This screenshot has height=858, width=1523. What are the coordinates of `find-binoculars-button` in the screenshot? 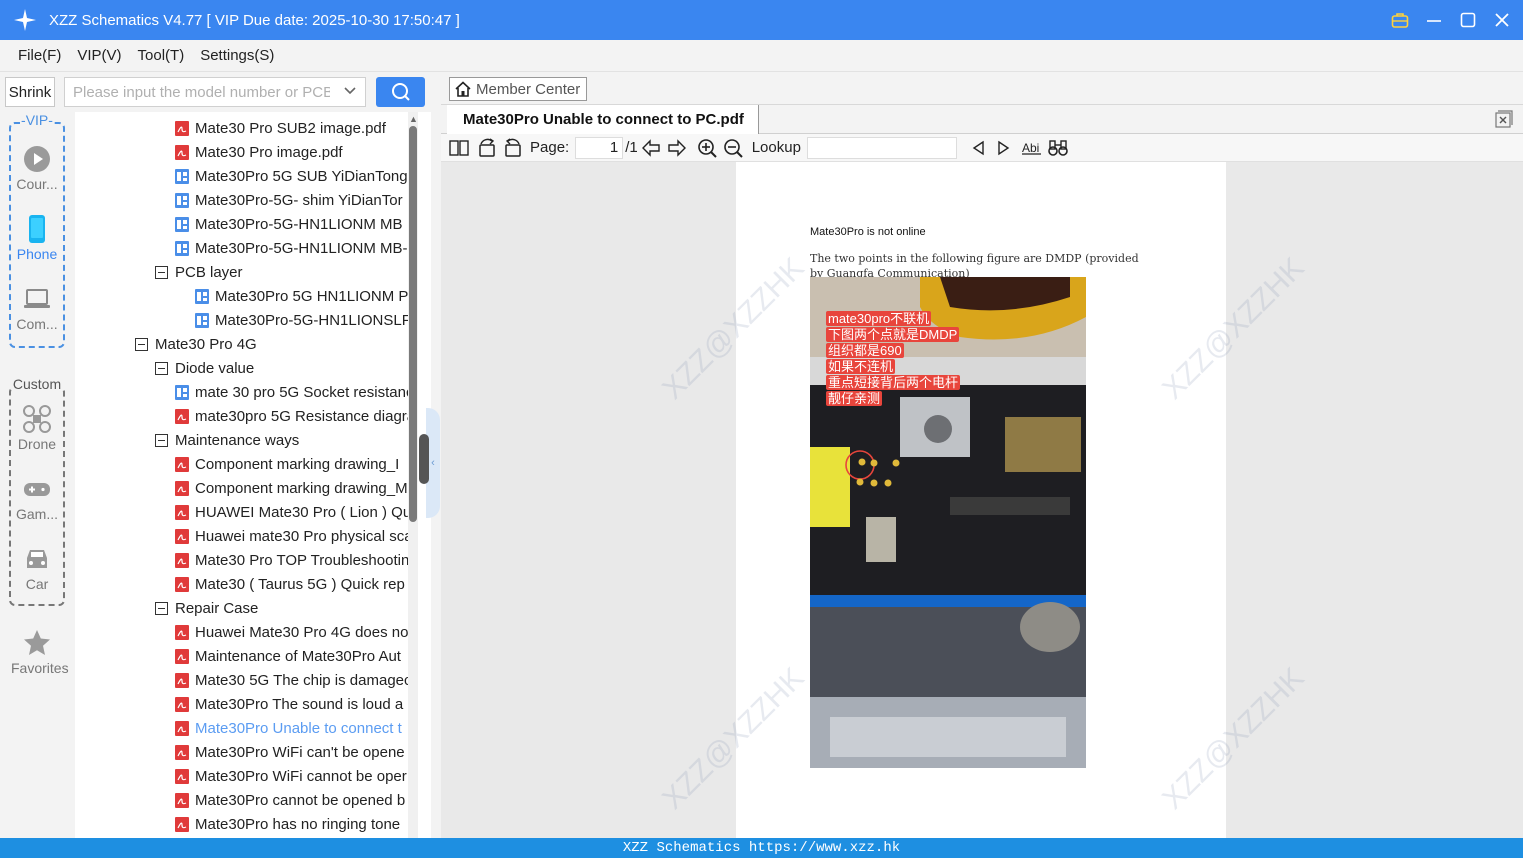 It's located at (1058, 148).